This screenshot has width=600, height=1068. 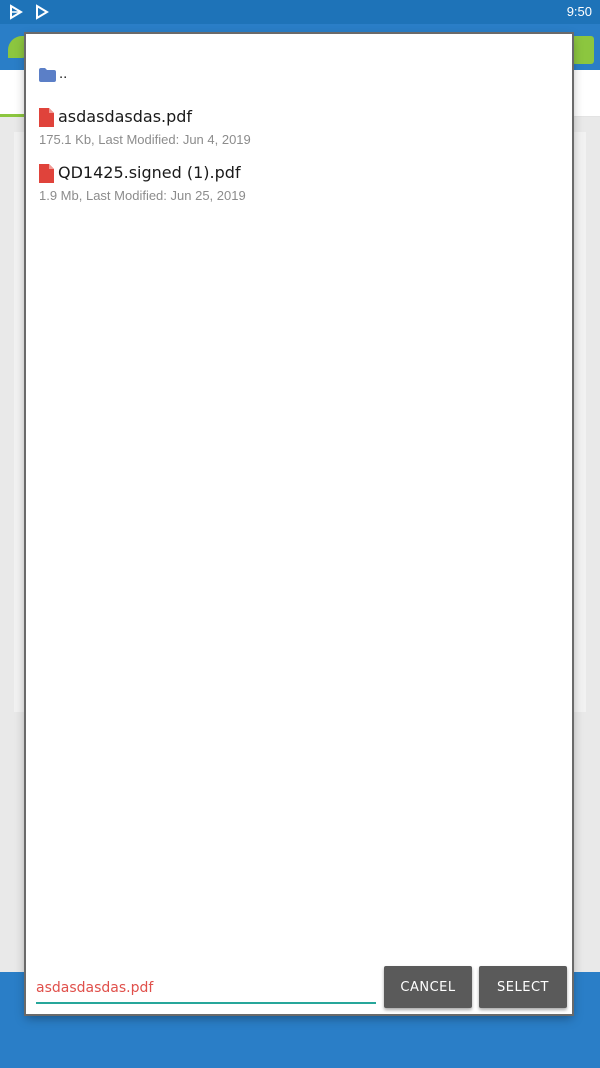 What do you see at coordinates (523, 987) in the screenshot?
I see `select-button: SELECT` at bounding box center [523, 987].